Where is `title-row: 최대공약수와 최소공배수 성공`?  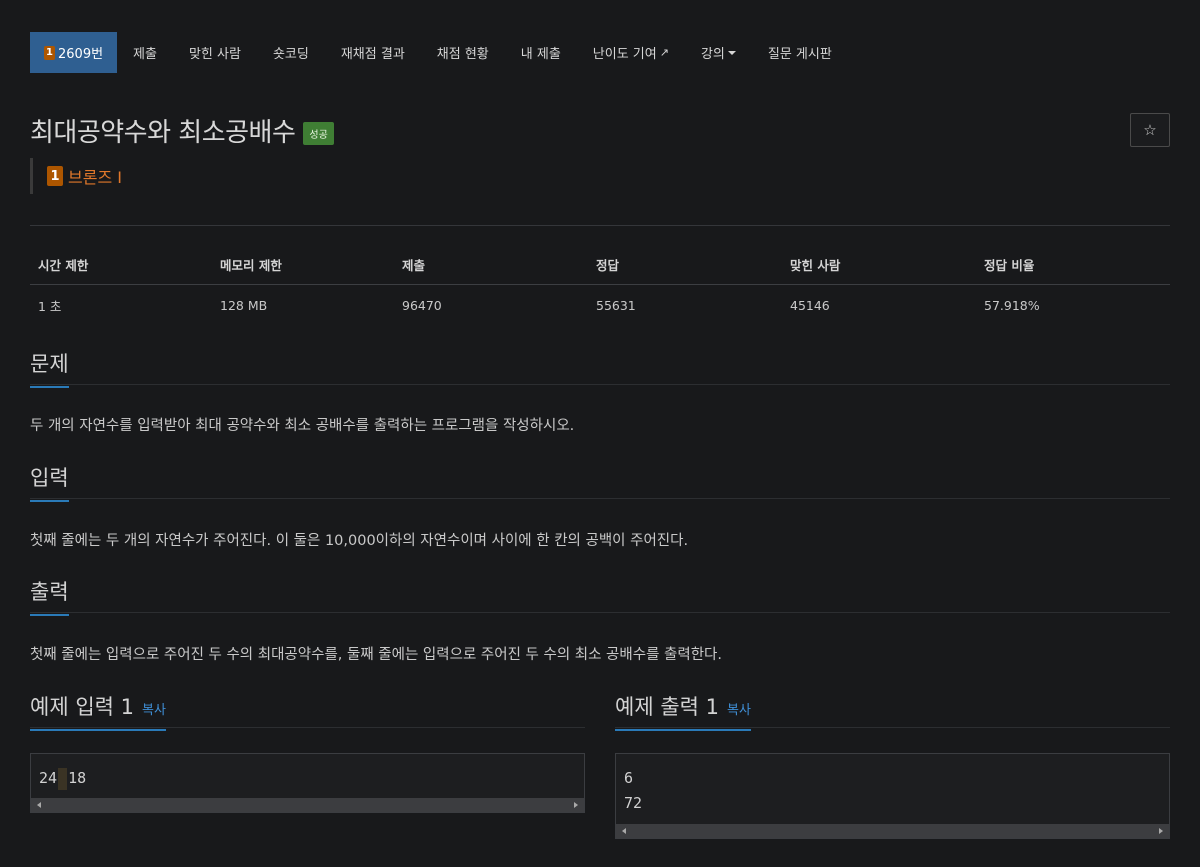 title-row: 최대공약수와 최소공배수 성공 is located at coordinates (182, 130).